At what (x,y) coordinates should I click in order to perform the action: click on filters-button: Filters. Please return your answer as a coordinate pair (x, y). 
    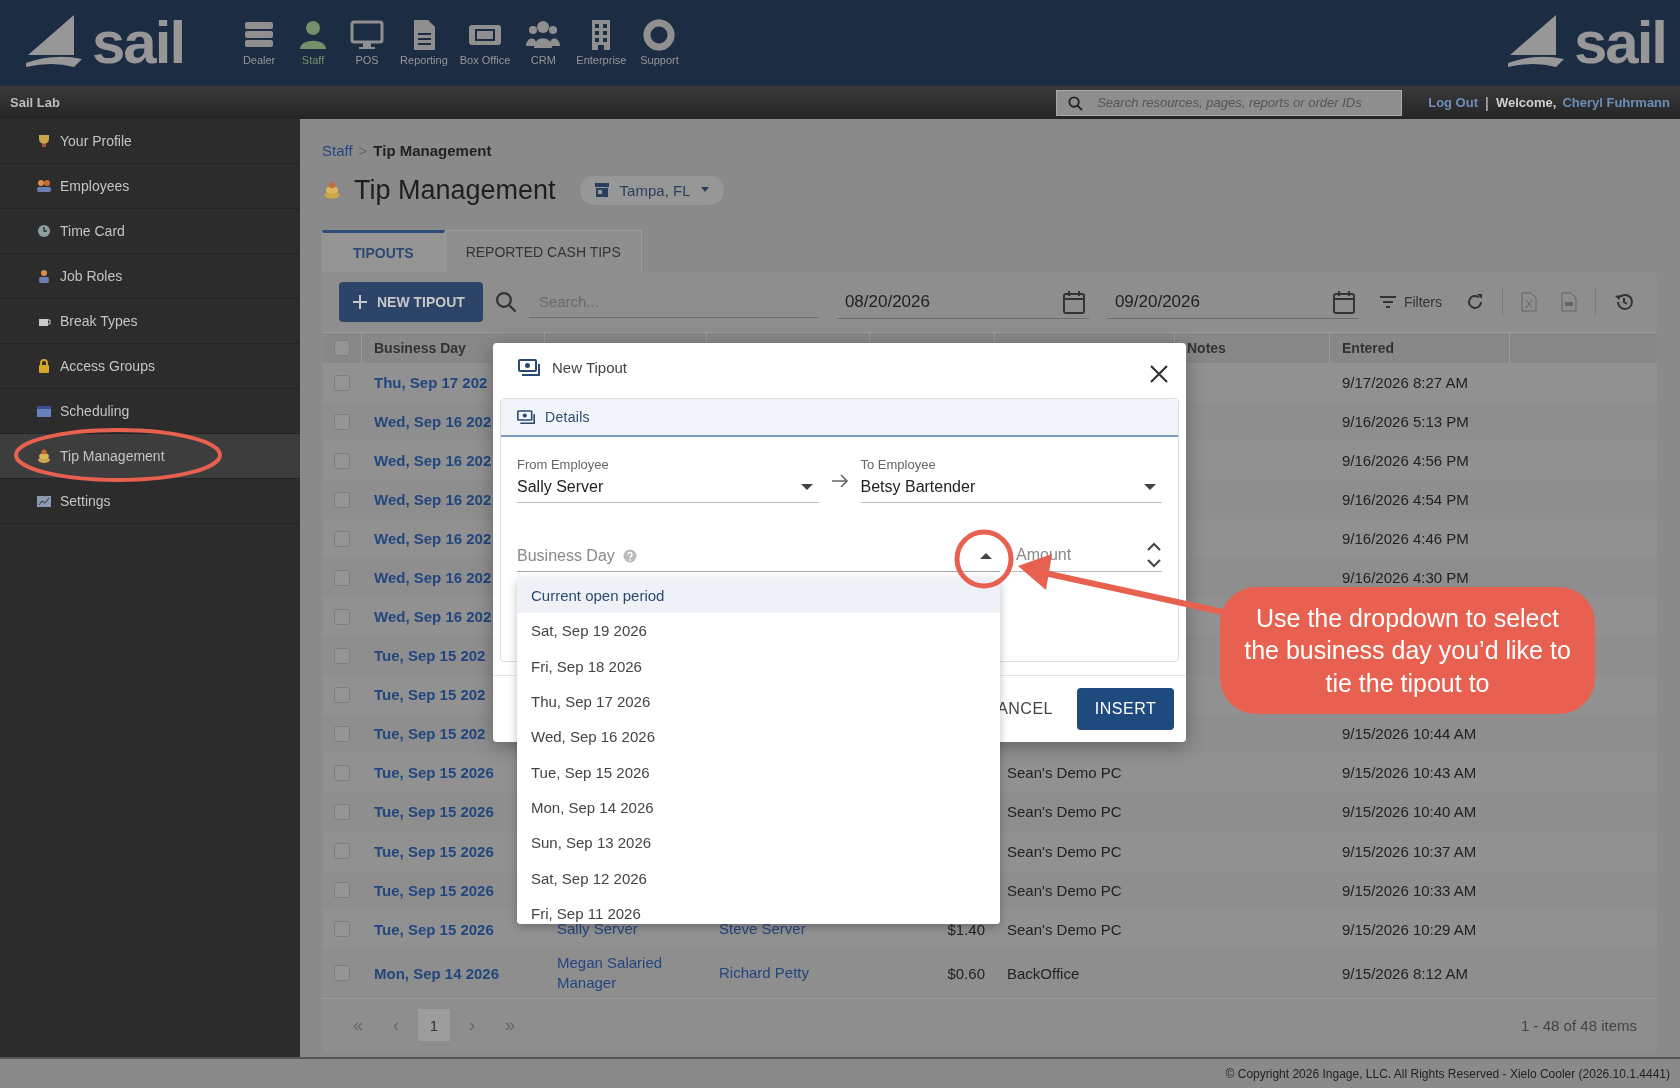
    Looking at the image, I should click on (1410, 302).